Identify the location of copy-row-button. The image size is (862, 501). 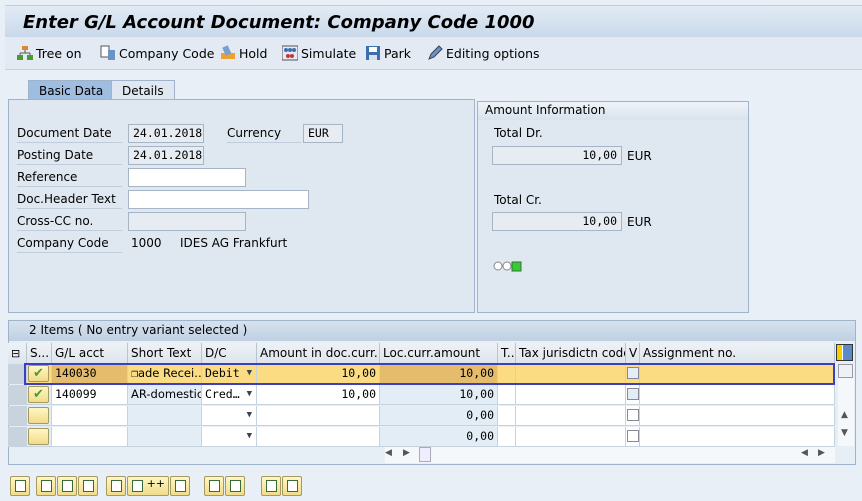
(214, 486).